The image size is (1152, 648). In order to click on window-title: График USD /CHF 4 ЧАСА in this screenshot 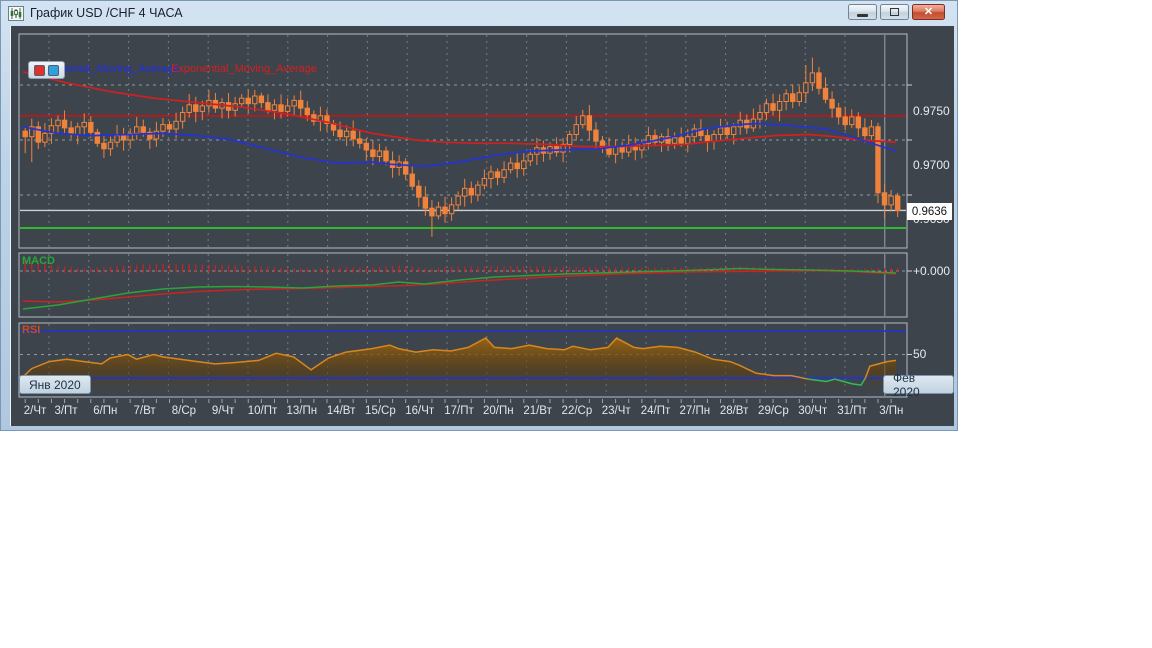, I will do `click(106, 13)`.